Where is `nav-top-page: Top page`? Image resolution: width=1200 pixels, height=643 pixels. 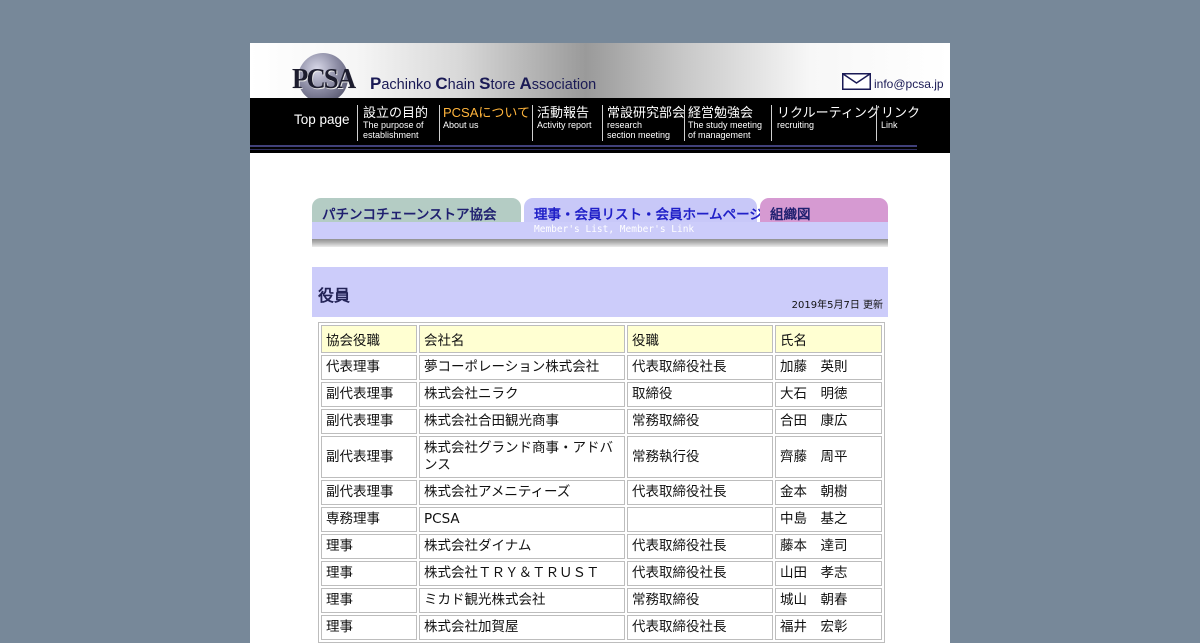 nav-top-page: Top page is located at coordinates (322, 119).